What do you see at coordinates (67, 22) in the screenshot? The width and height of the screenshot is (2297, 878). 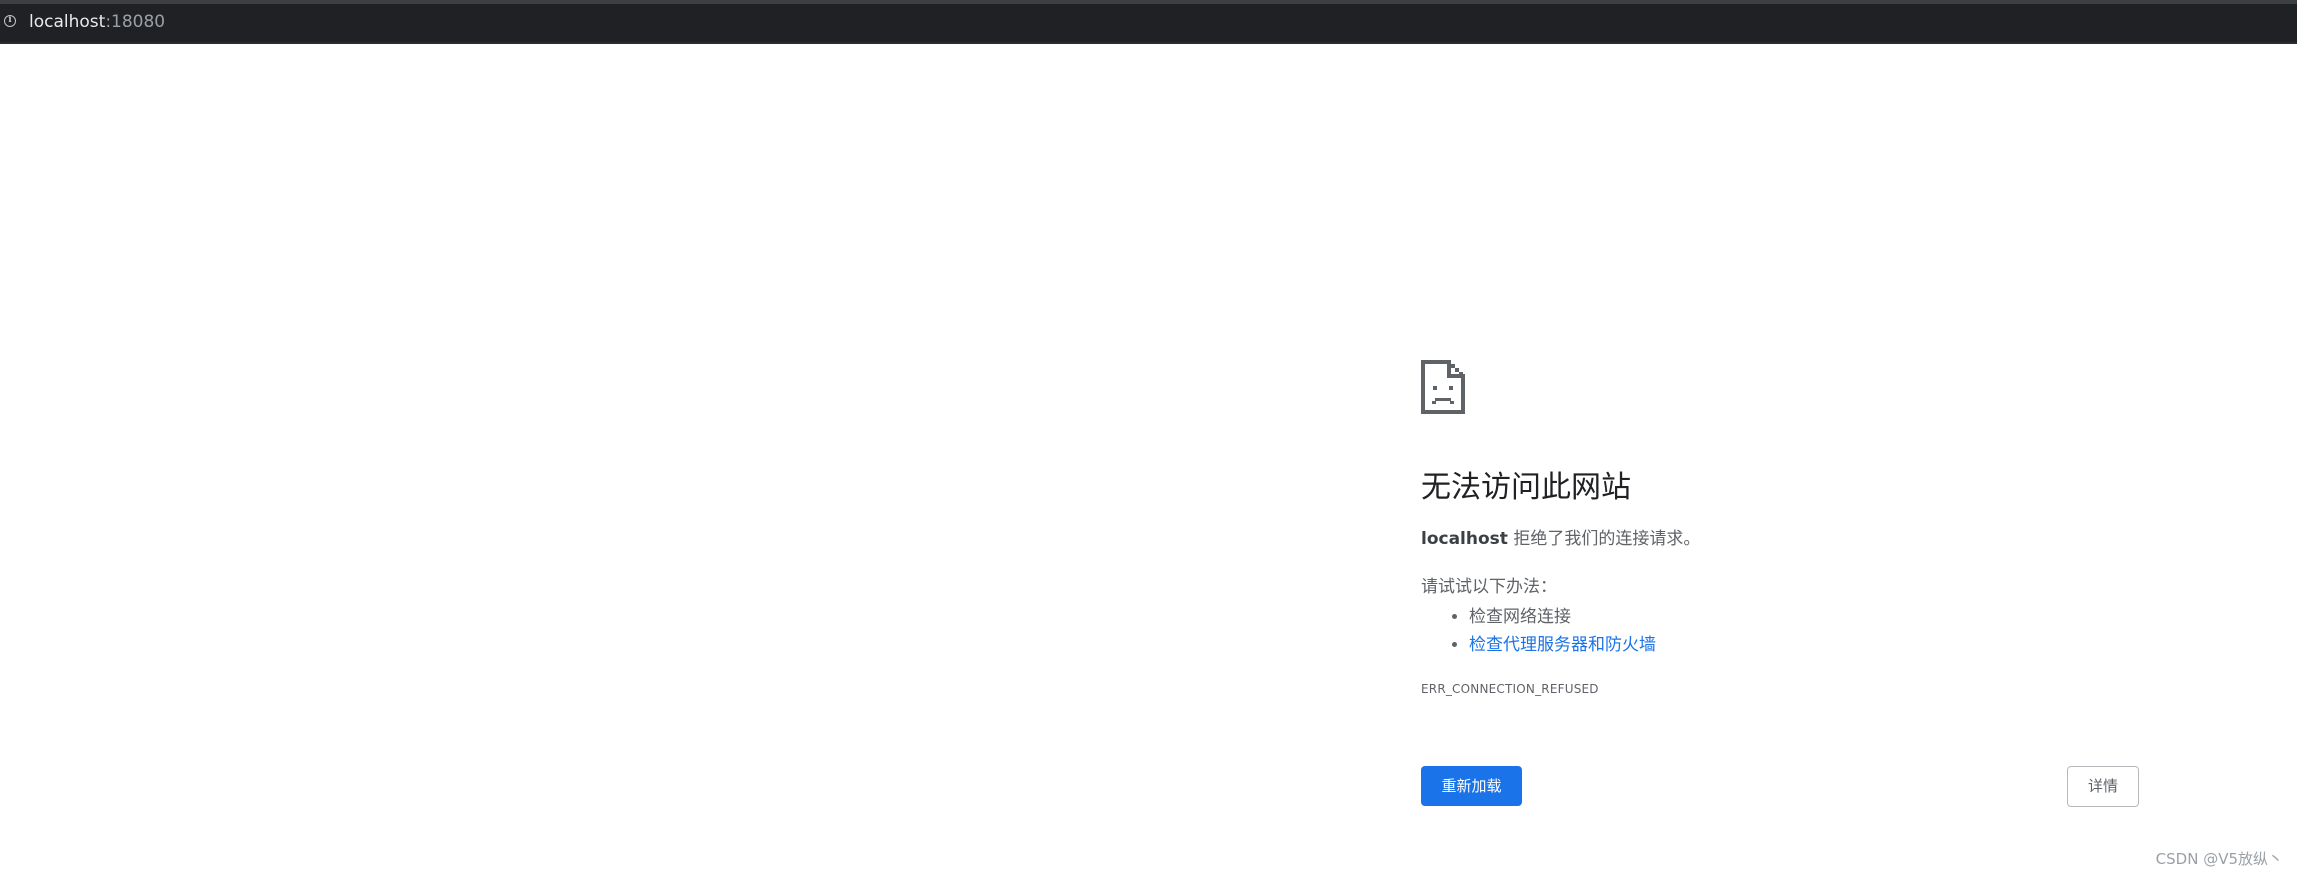 I see `url-host: localhost` at bounding box center [67, 22].